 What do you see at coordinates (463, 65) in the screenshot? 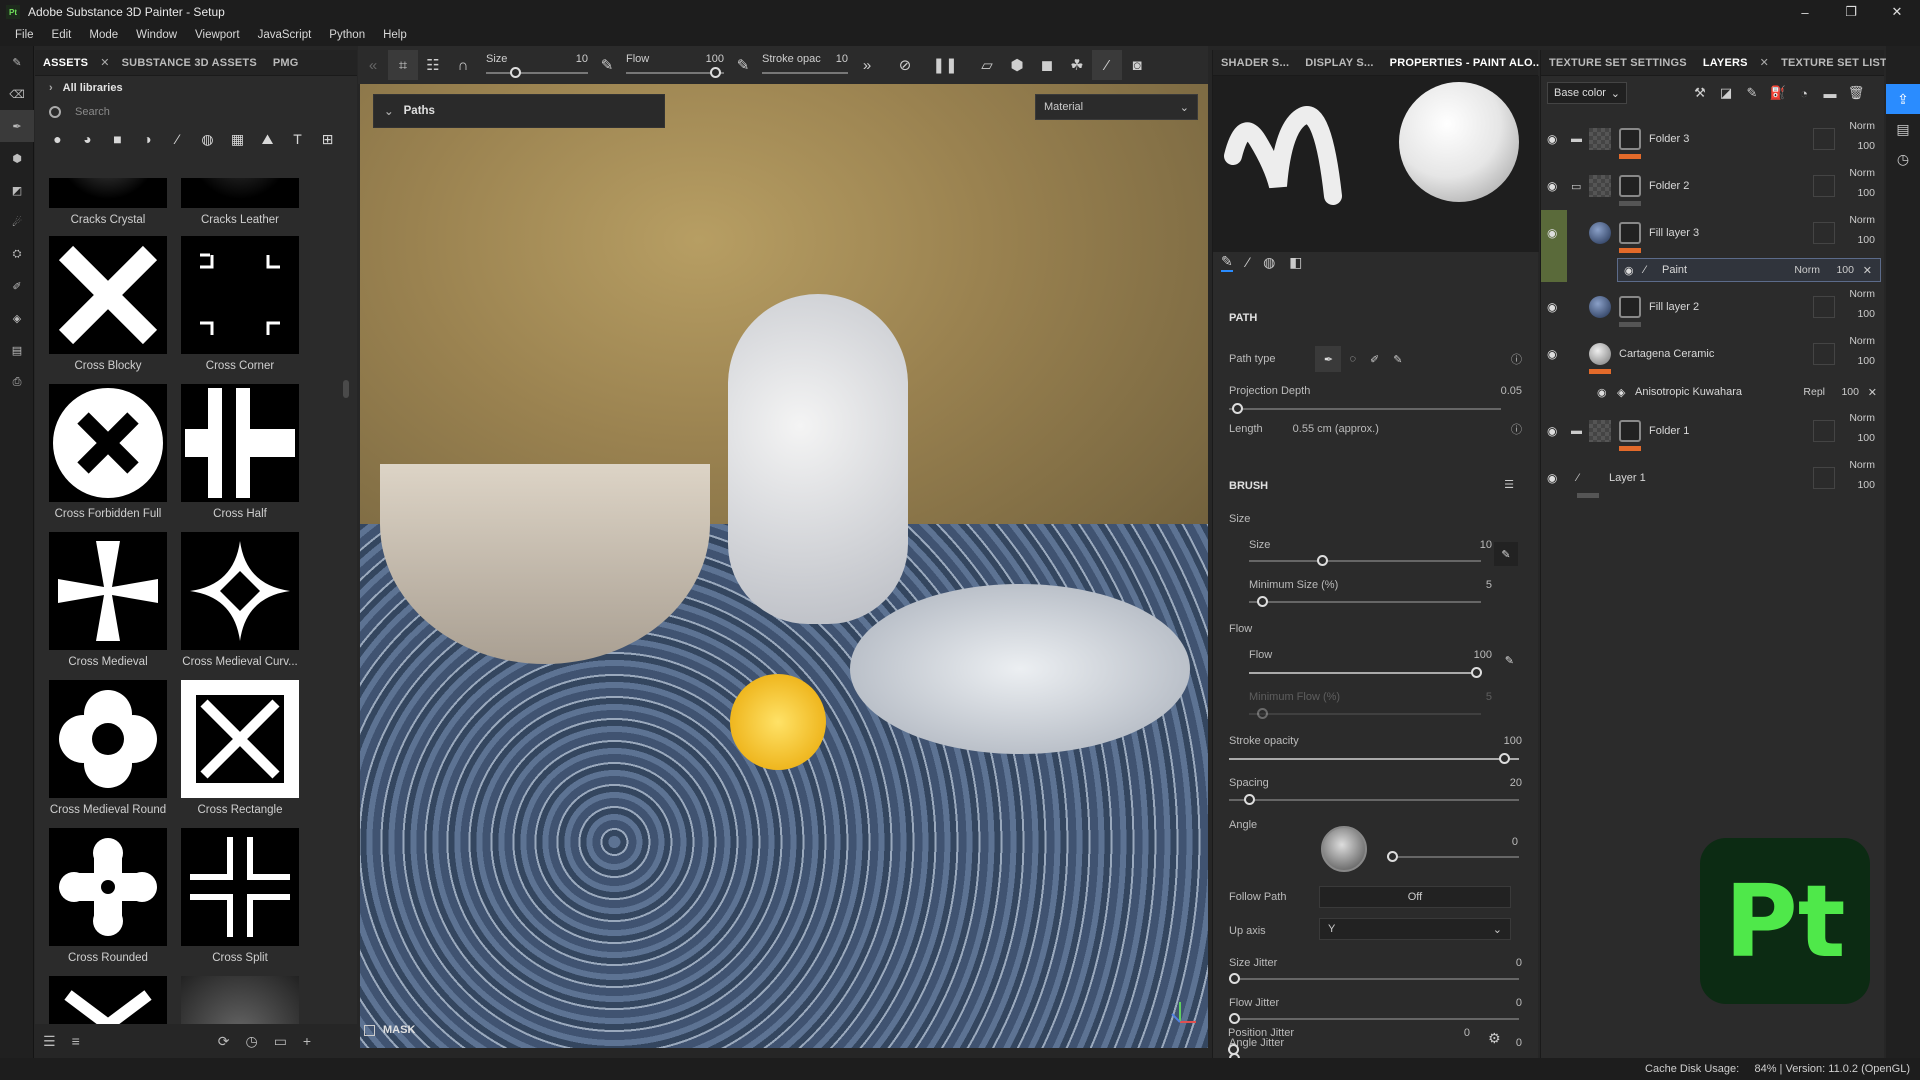
I see `lazy-mouse-icon: ∩` at bounding box center [463, 65].